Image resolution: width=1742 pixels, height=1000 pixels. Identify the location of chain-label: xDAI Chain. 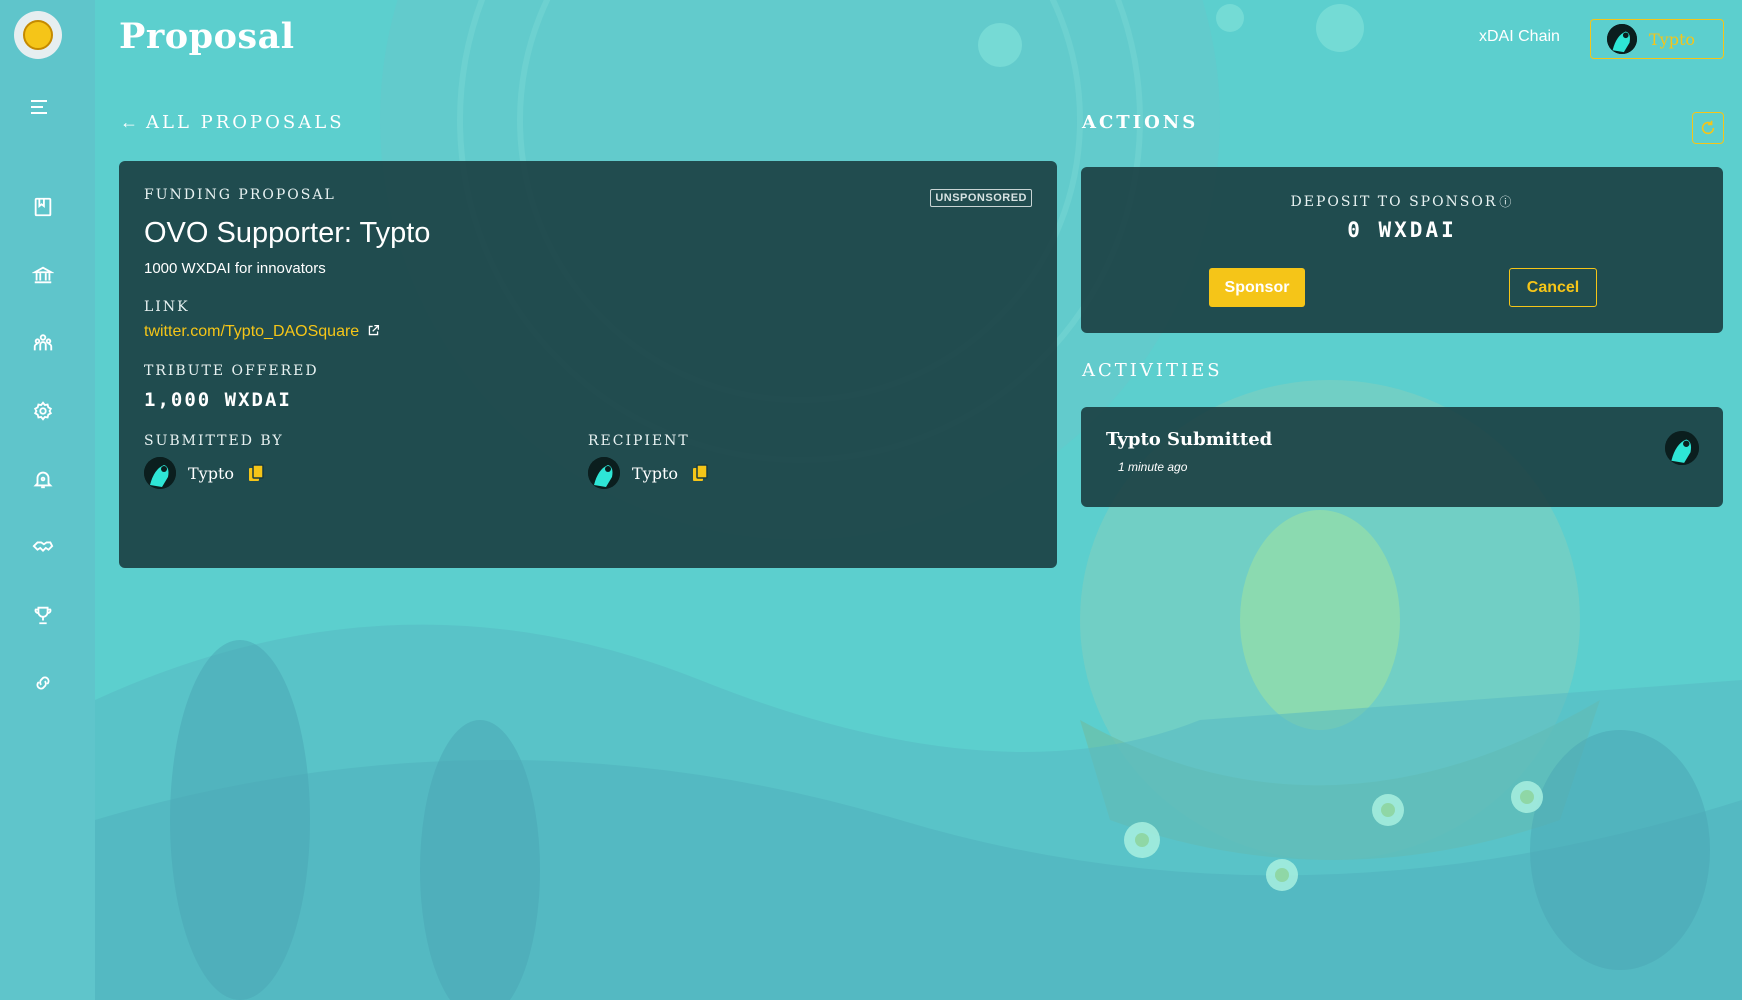
(1519, 37).